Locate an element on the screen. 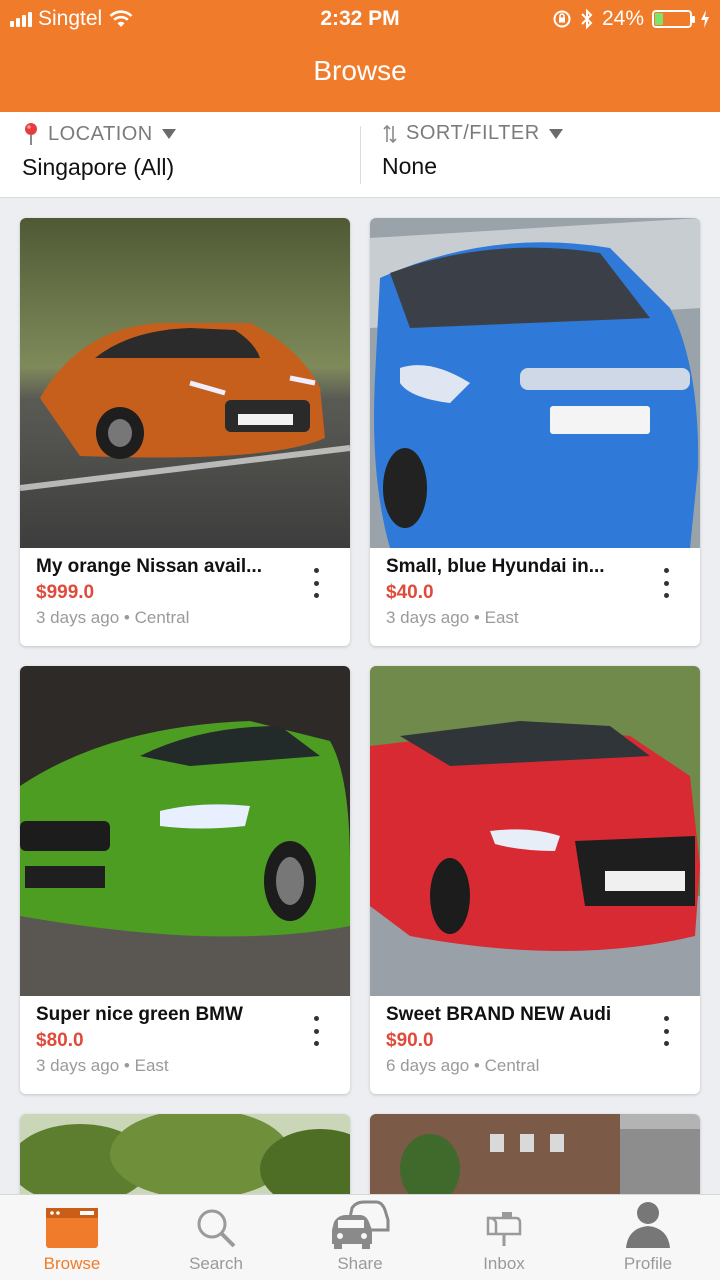 Image resolution: width=720 pixels, height=1280 pixels. listing-photo-orange-nissan is located at coordinates (185, 383).